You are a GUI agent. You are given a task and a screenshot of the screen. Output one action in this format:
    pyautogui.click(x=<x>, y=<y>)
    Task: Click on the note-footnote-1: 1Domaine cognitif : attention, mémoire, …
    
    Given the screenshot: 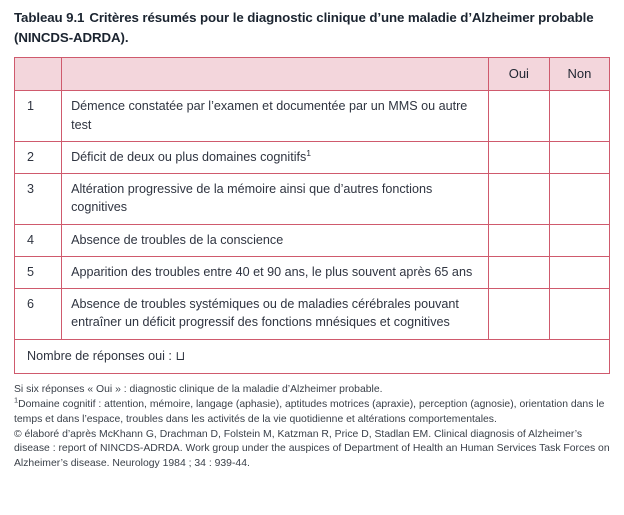 What is the action you would take?
    pyautogui.click(x=313, y=412)
    